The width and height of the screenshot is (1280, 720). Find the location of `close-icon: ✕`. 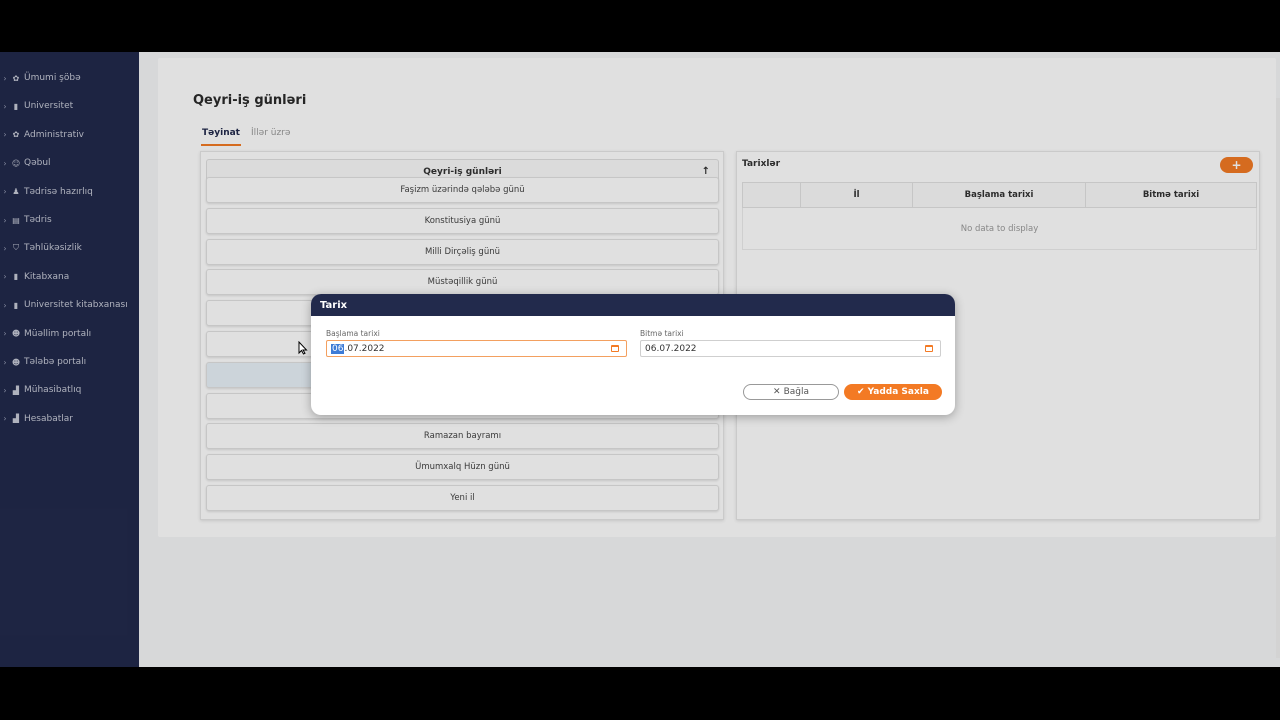

close-icon: ✕ is located at coordinates (777, 392).